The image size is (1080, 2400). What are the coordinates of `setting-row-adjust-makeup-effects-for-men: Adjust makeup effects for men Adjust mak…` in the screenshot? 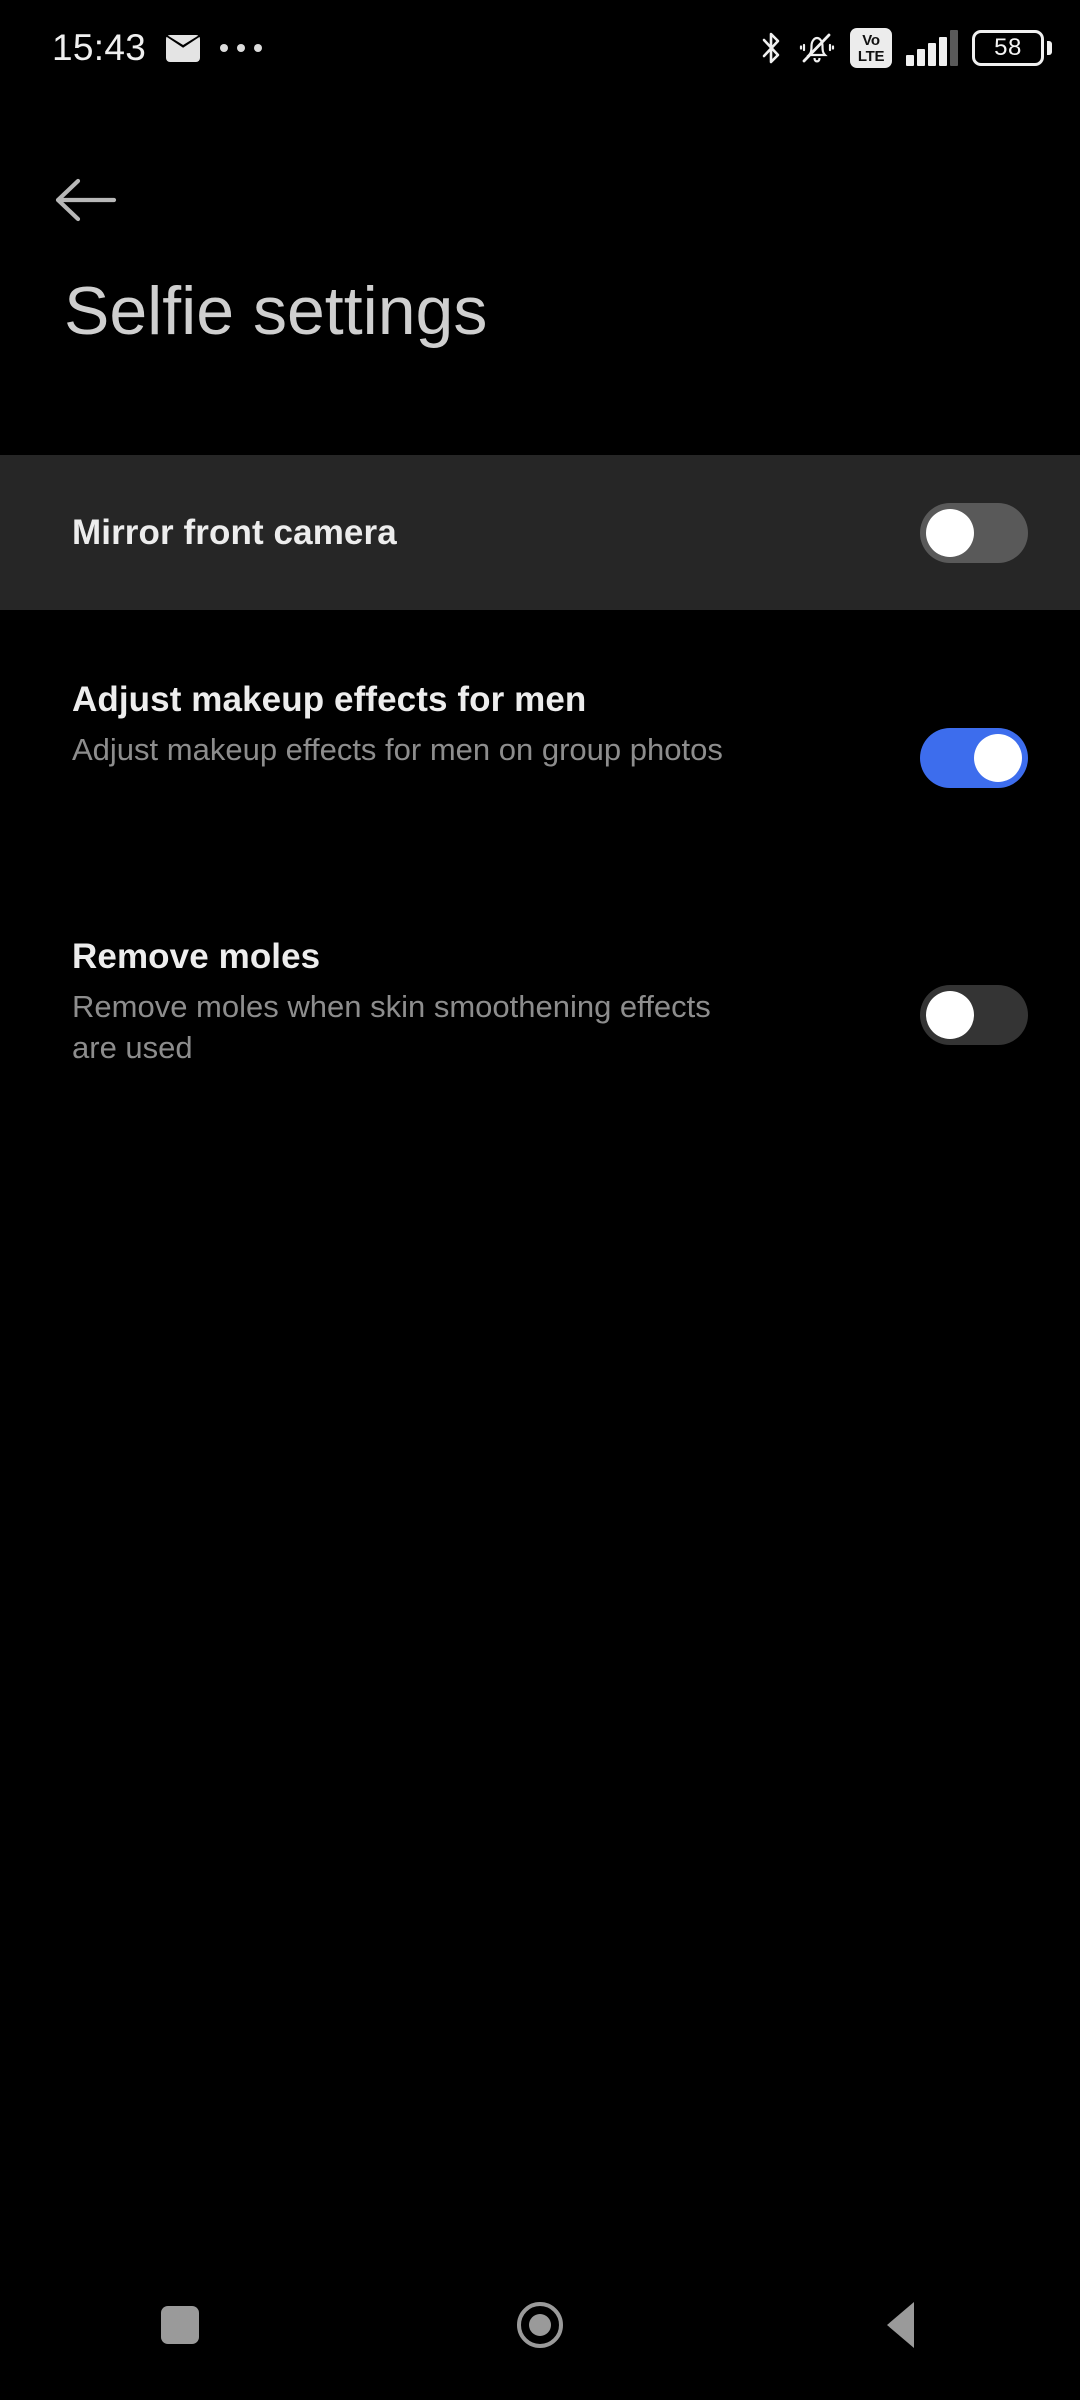 It's located at (540, 758).